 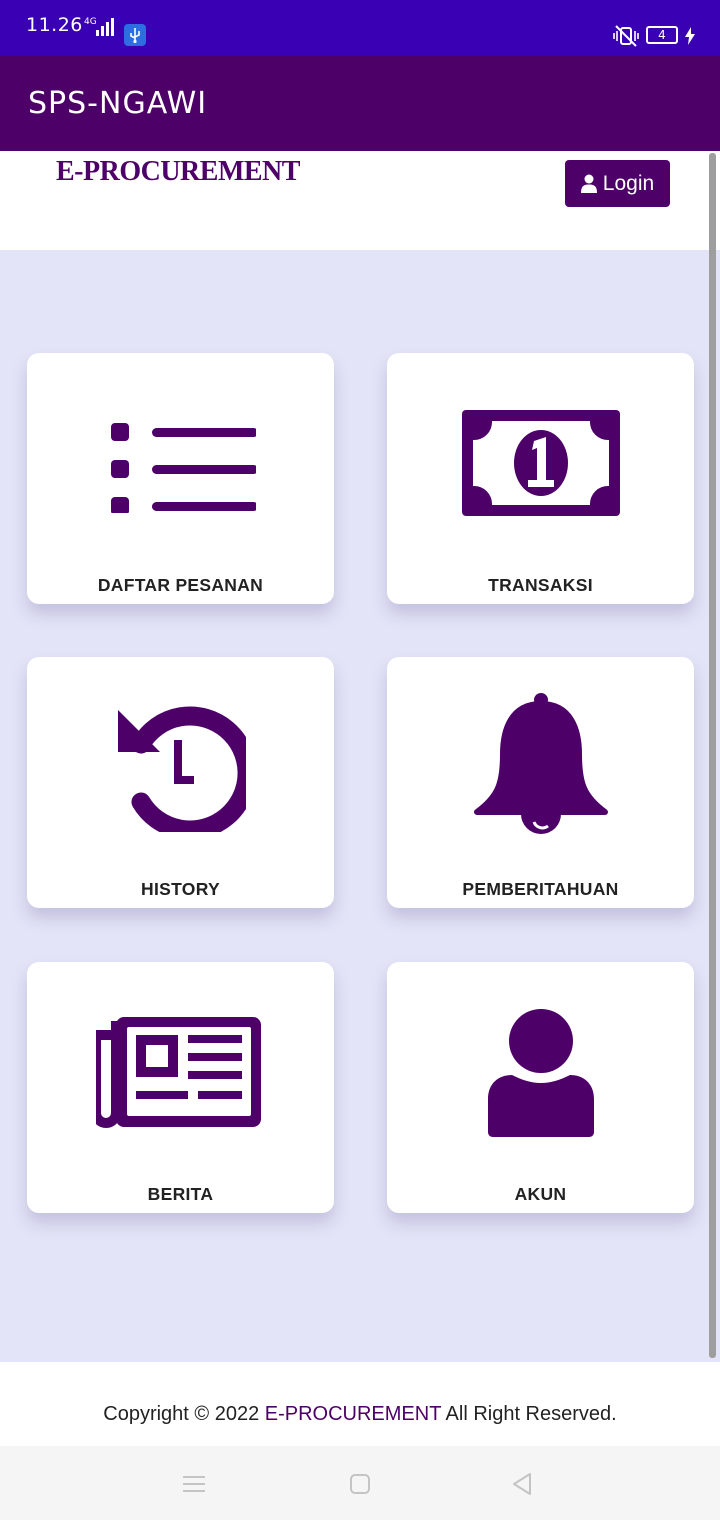 I want to click on copyright-prefix: Copyright © 2022, so click(x=184, y=1414).